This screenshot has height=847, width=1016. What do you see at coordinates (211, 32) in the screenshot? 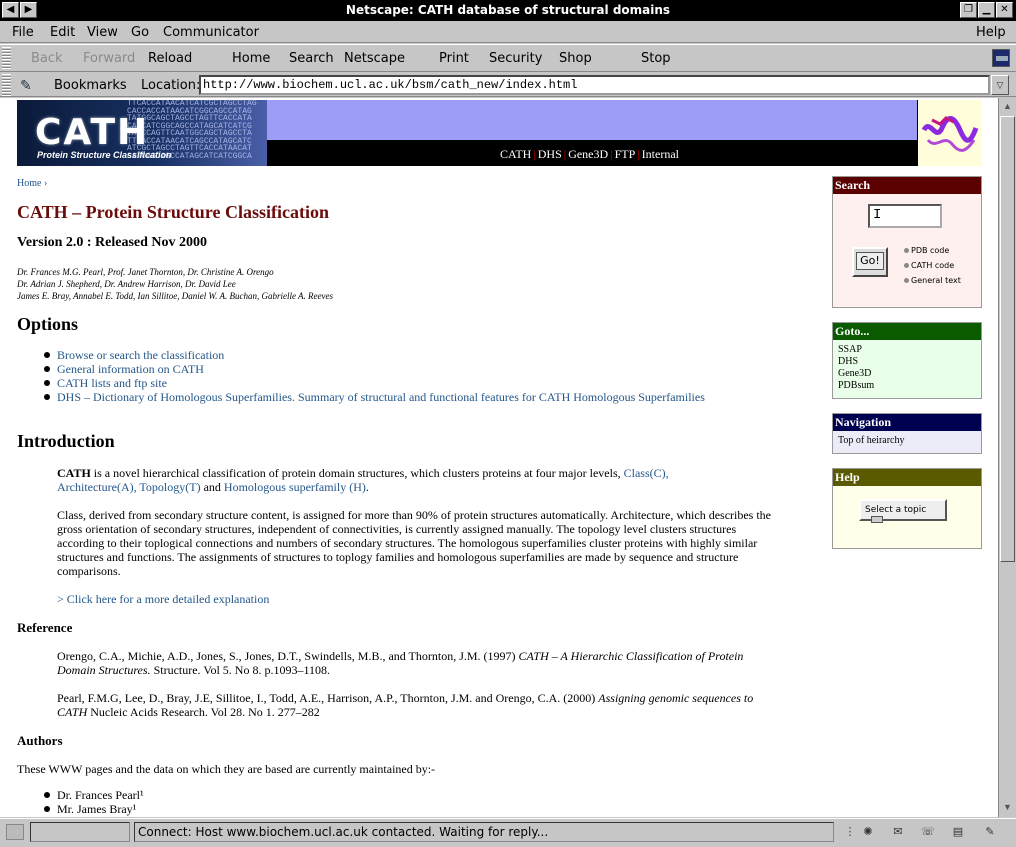
I see `menu-communicator: Communicator` at bounding box center [211, 32].